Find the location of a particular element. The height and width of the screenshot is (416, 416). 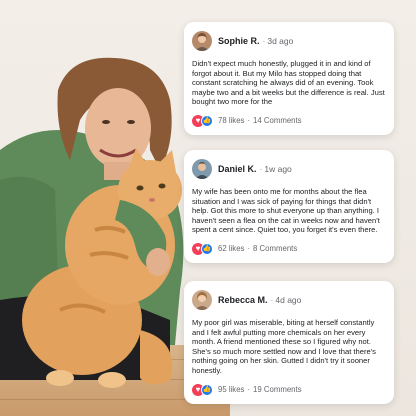

review-header: Daniel K. · 1w ago is located at coordinates (289, 169).